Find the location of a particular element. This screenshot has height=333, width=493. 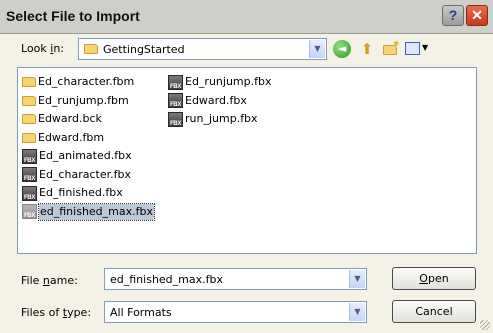

file-item: Edward.fbm is located at coordinates (63, 138).